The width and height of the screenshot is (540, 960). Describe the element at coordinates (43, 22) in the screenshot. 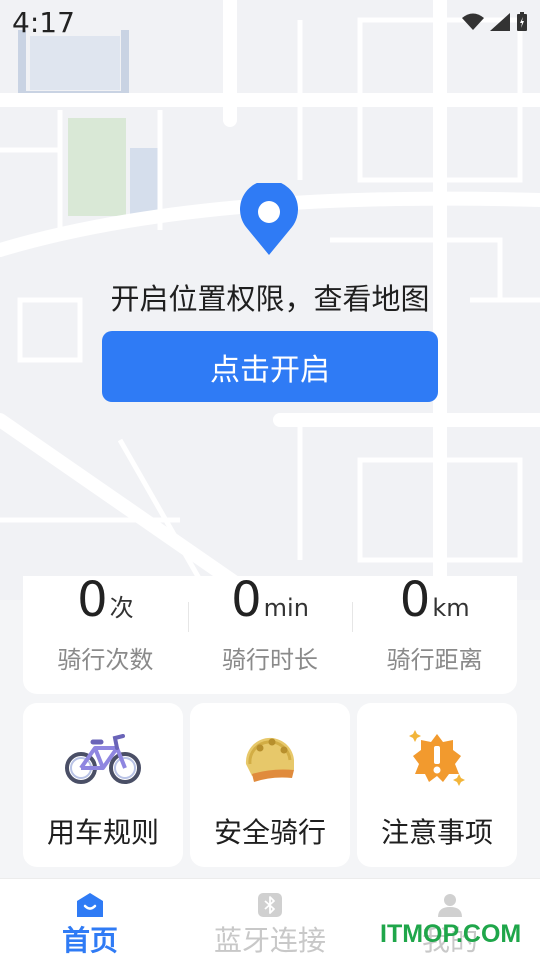

I see `status-time: 4:17` at that location.